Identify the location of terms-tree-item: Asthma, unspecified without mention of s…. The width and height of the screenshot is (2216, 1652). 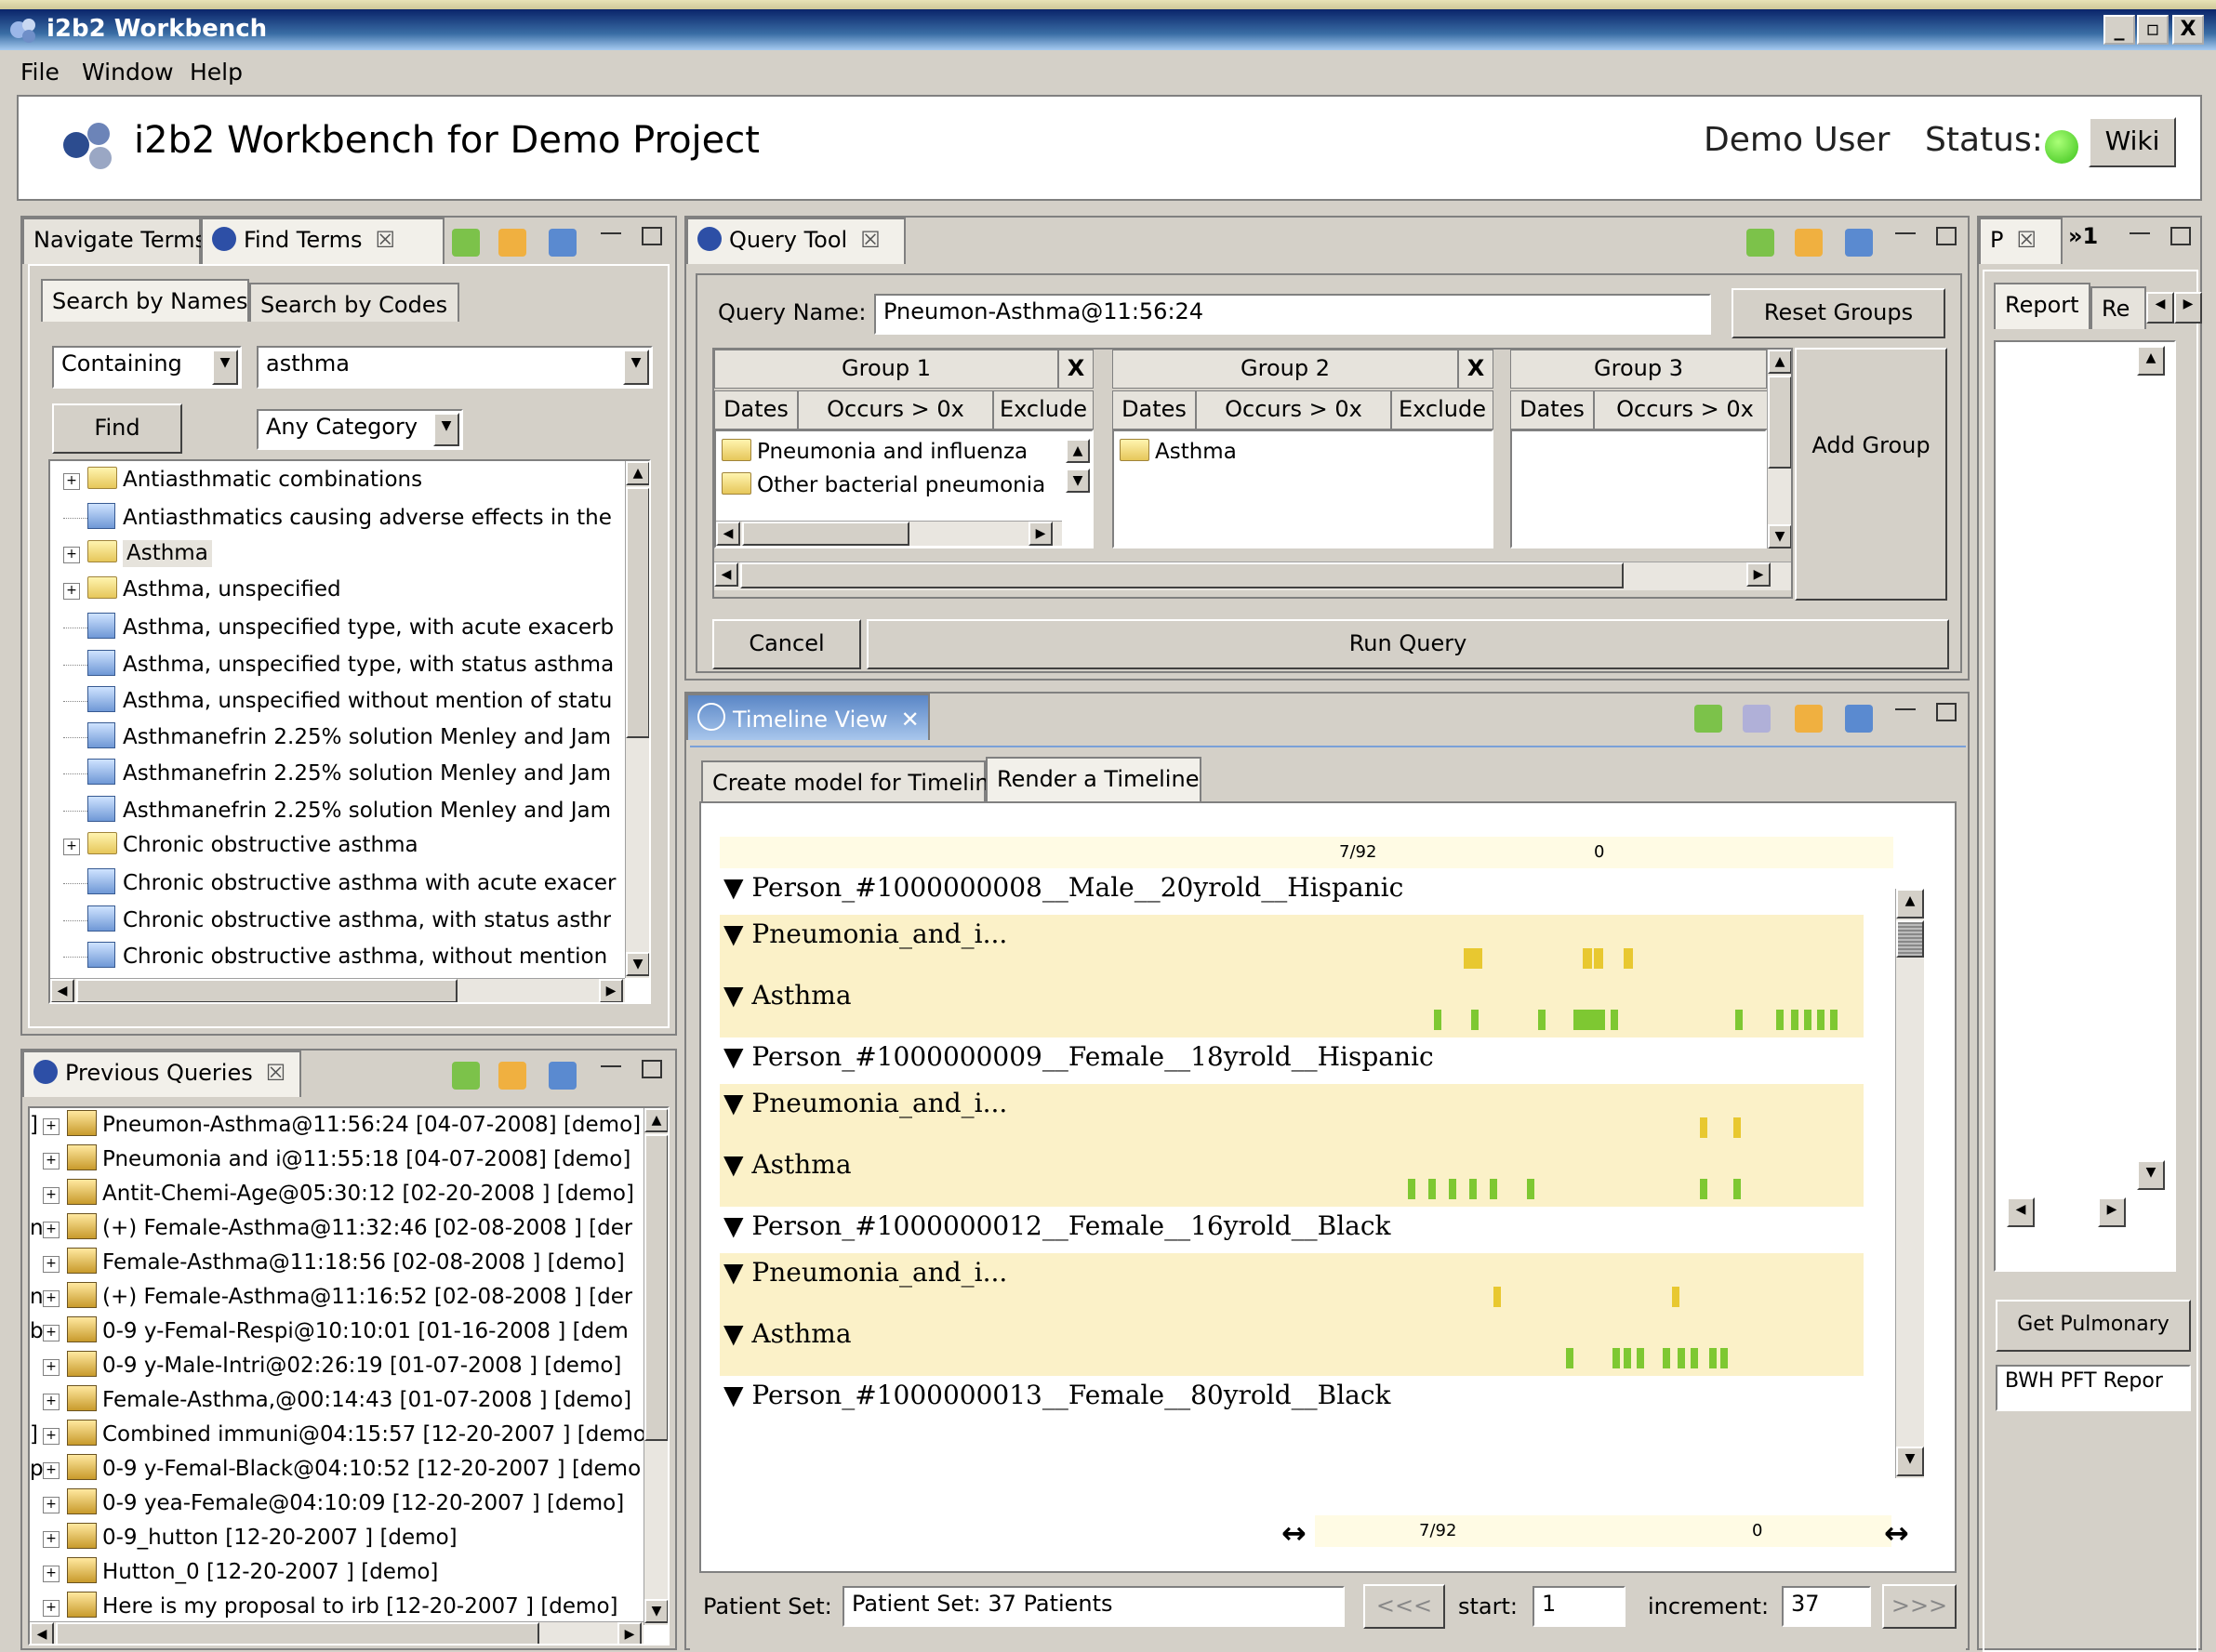
(337, 703).